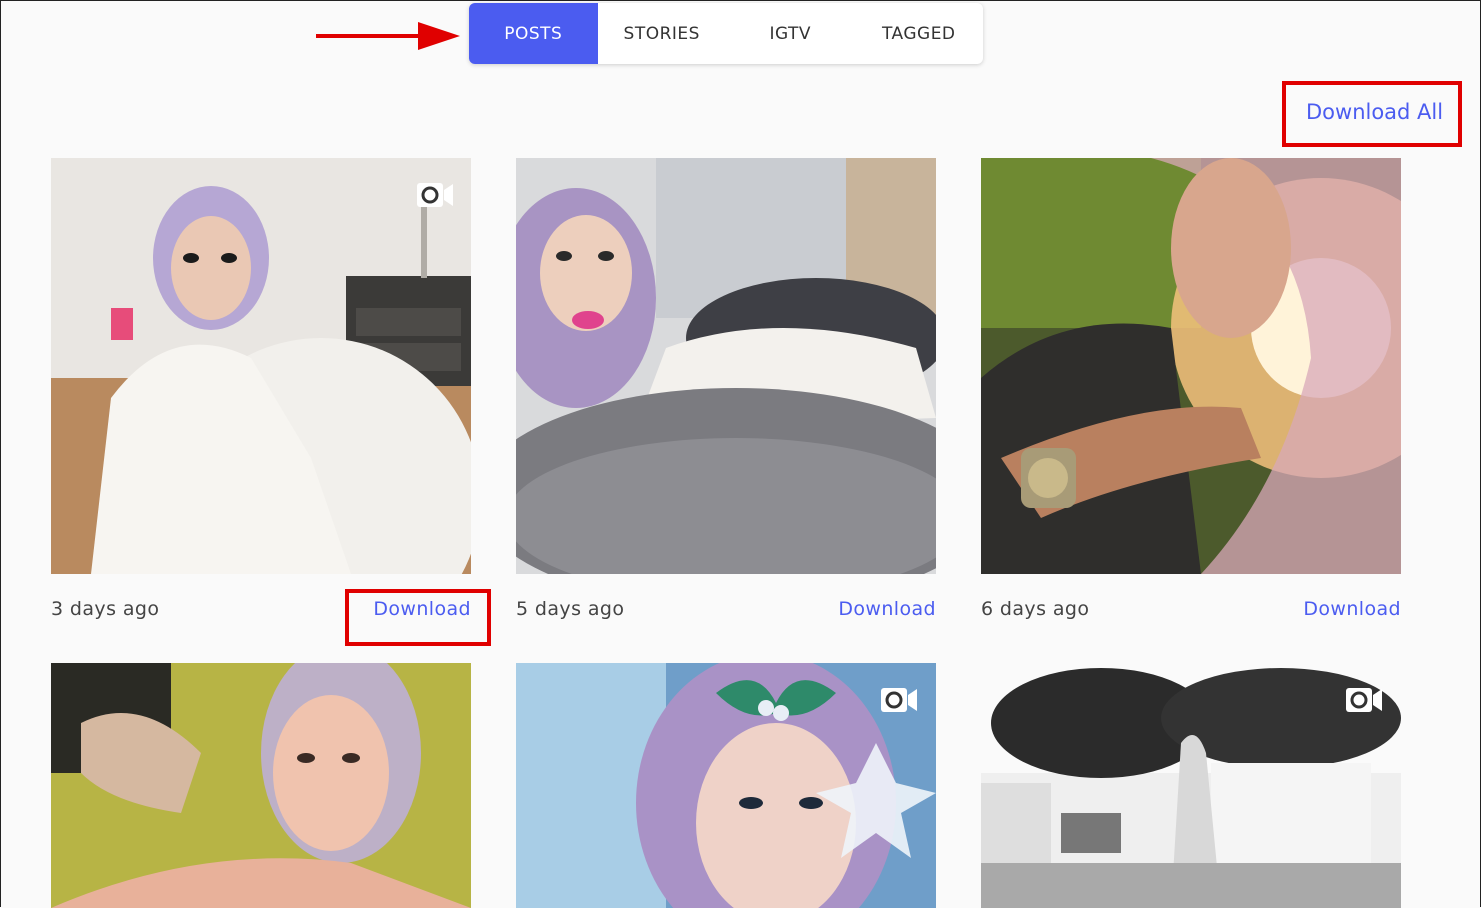 The image size is (1481, 908). Describe the element at coordinates (570, 609) in the screenshot. I see `post-age: 5 days ago` at that location.